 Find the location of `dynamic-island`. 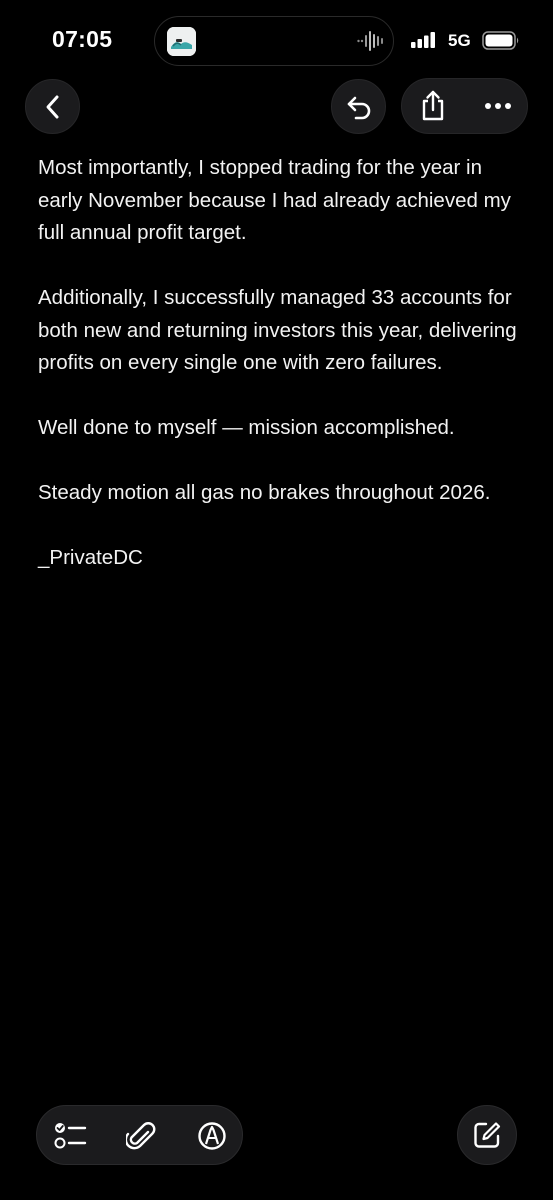

dynamic-island is located at coordinates (274, 41).